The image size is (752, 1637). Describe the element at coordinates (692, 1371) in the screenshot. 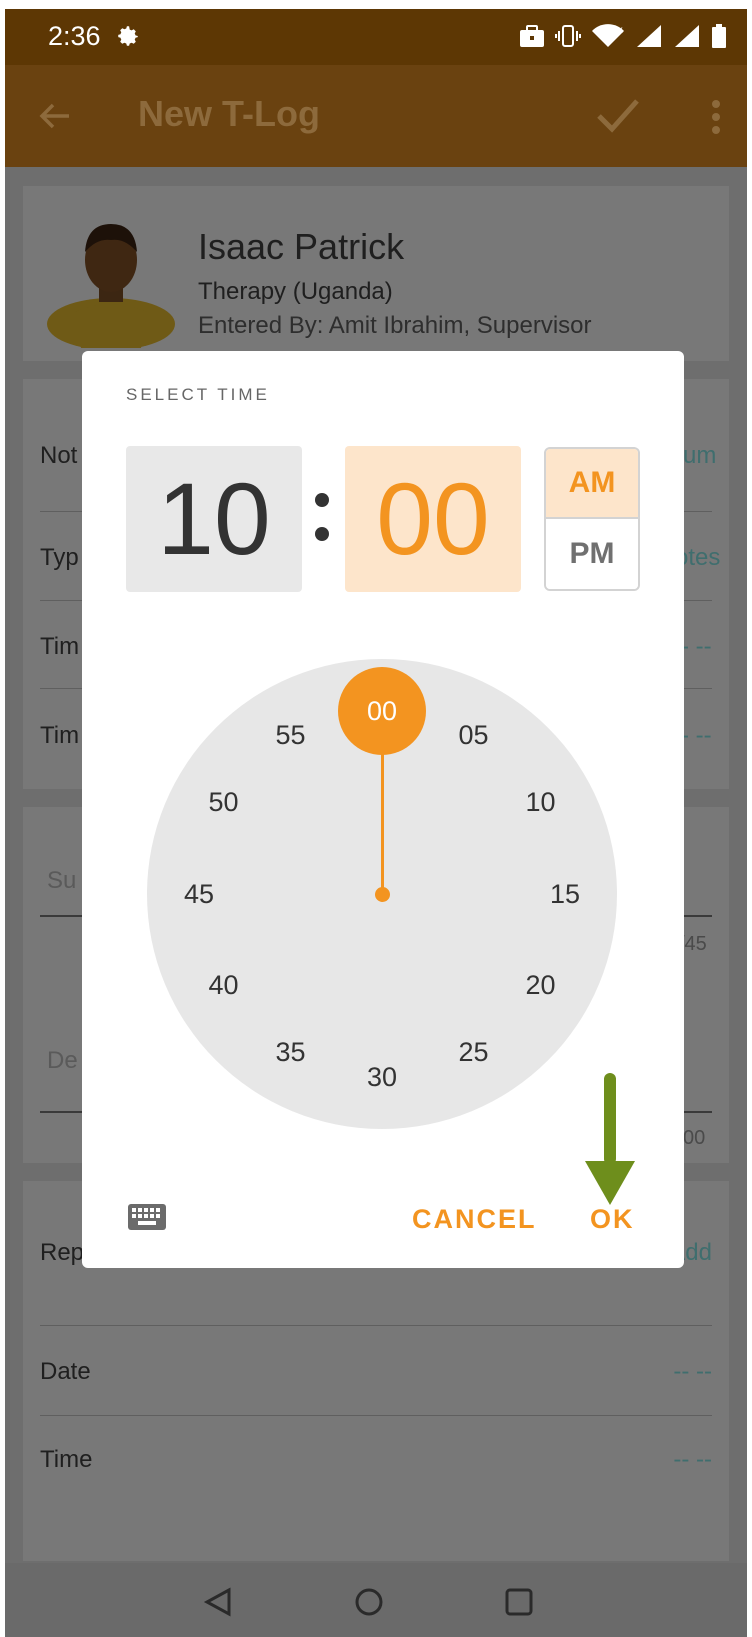

I see `date-value: -- --` at that location.